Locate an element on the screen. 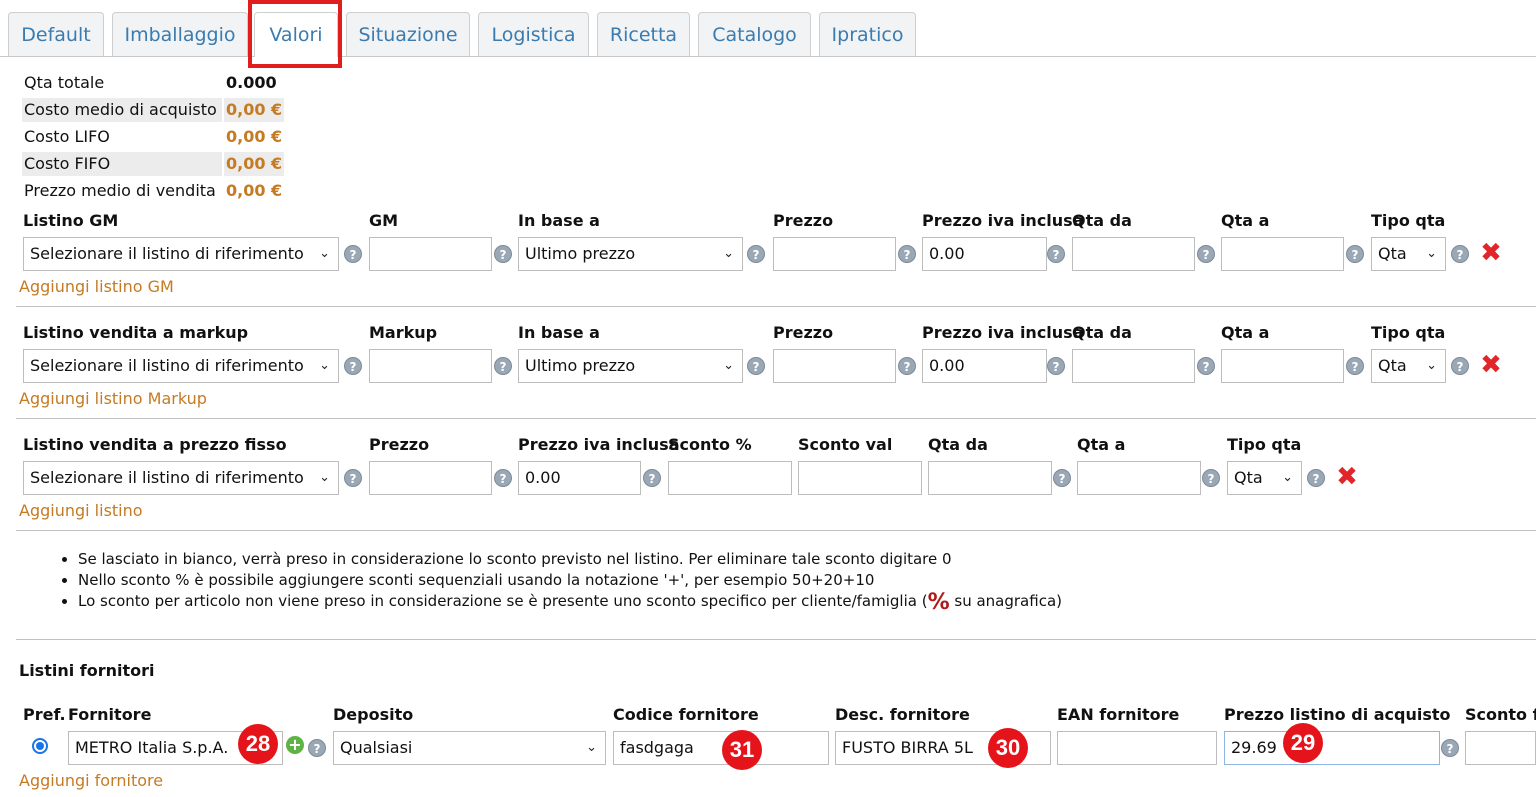 This screenshot has width=1536, height=797. listino-fisso-select: Selezionare il listino di riferimento ⌄ is located at coordinates (181, 478).